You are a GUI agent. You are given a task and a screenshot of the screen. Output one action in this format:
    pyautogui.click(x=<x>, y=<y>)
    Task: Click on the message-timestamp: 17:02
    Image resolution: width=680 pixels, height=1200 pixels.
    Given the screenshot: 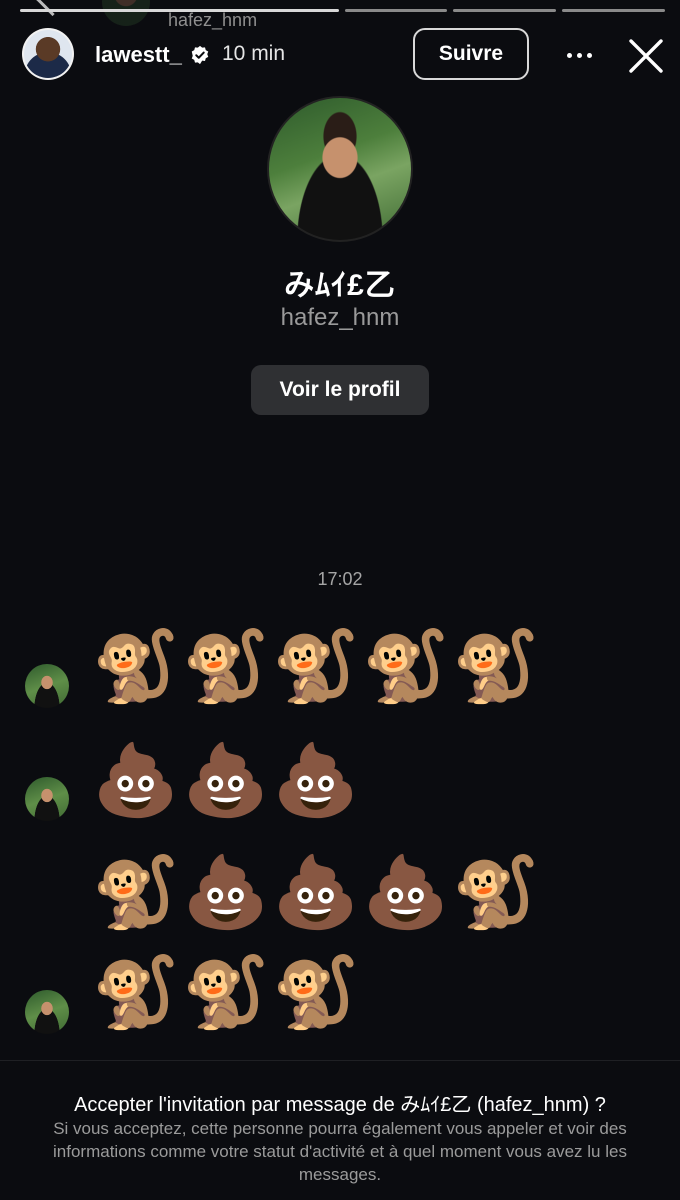 What is the action you would take?
    pyautogui.click(x=340, y=579)
    